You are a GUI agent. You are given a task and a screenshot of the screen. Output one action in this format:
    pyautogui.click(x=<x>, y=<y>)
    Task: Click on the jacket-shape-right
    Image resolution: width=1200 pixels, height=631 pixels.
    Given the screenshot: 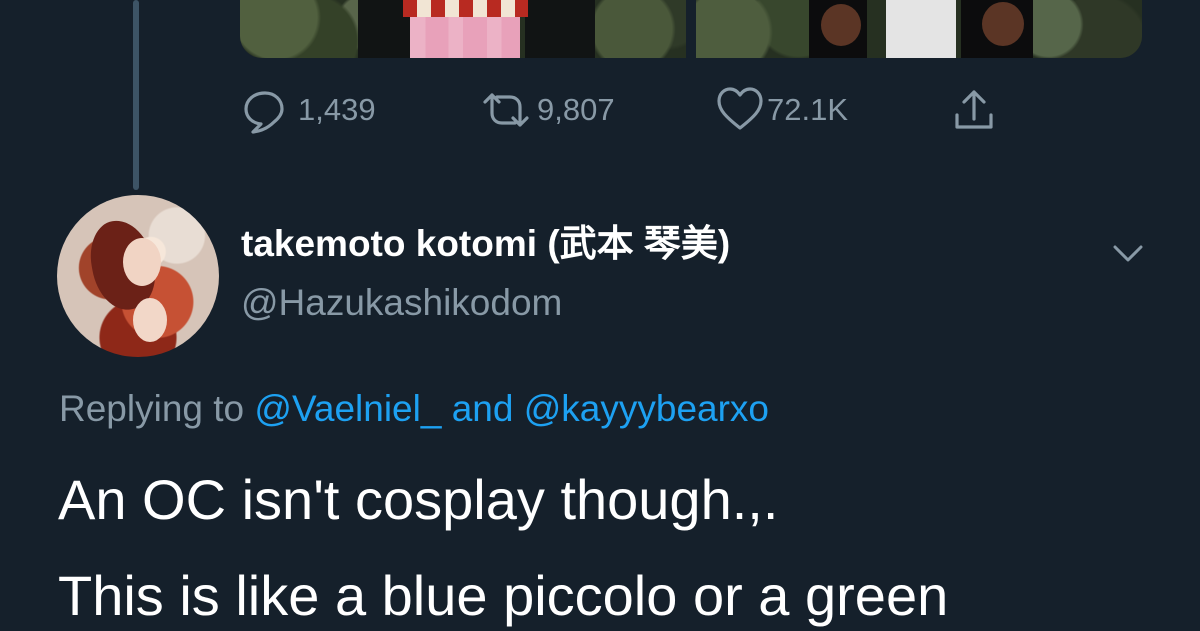 What is the action you would take?
    pyautogui.click(x=560, y=29)
    